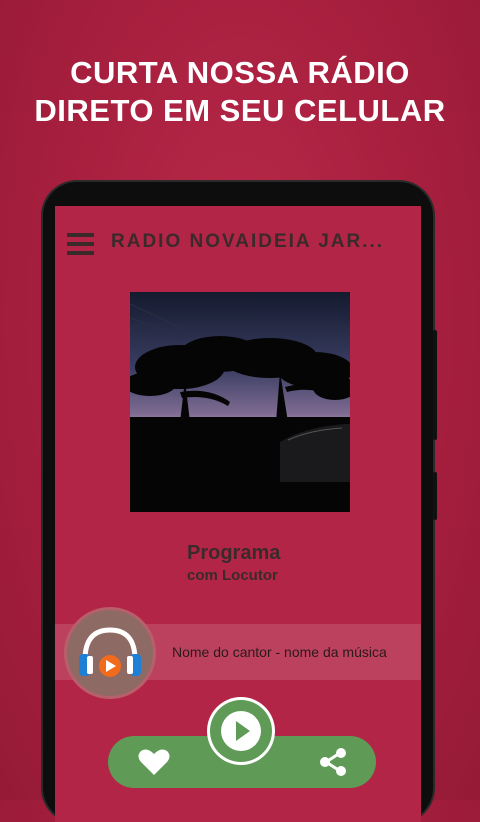  I want to click on program-artwork-image, so click(240, 402).